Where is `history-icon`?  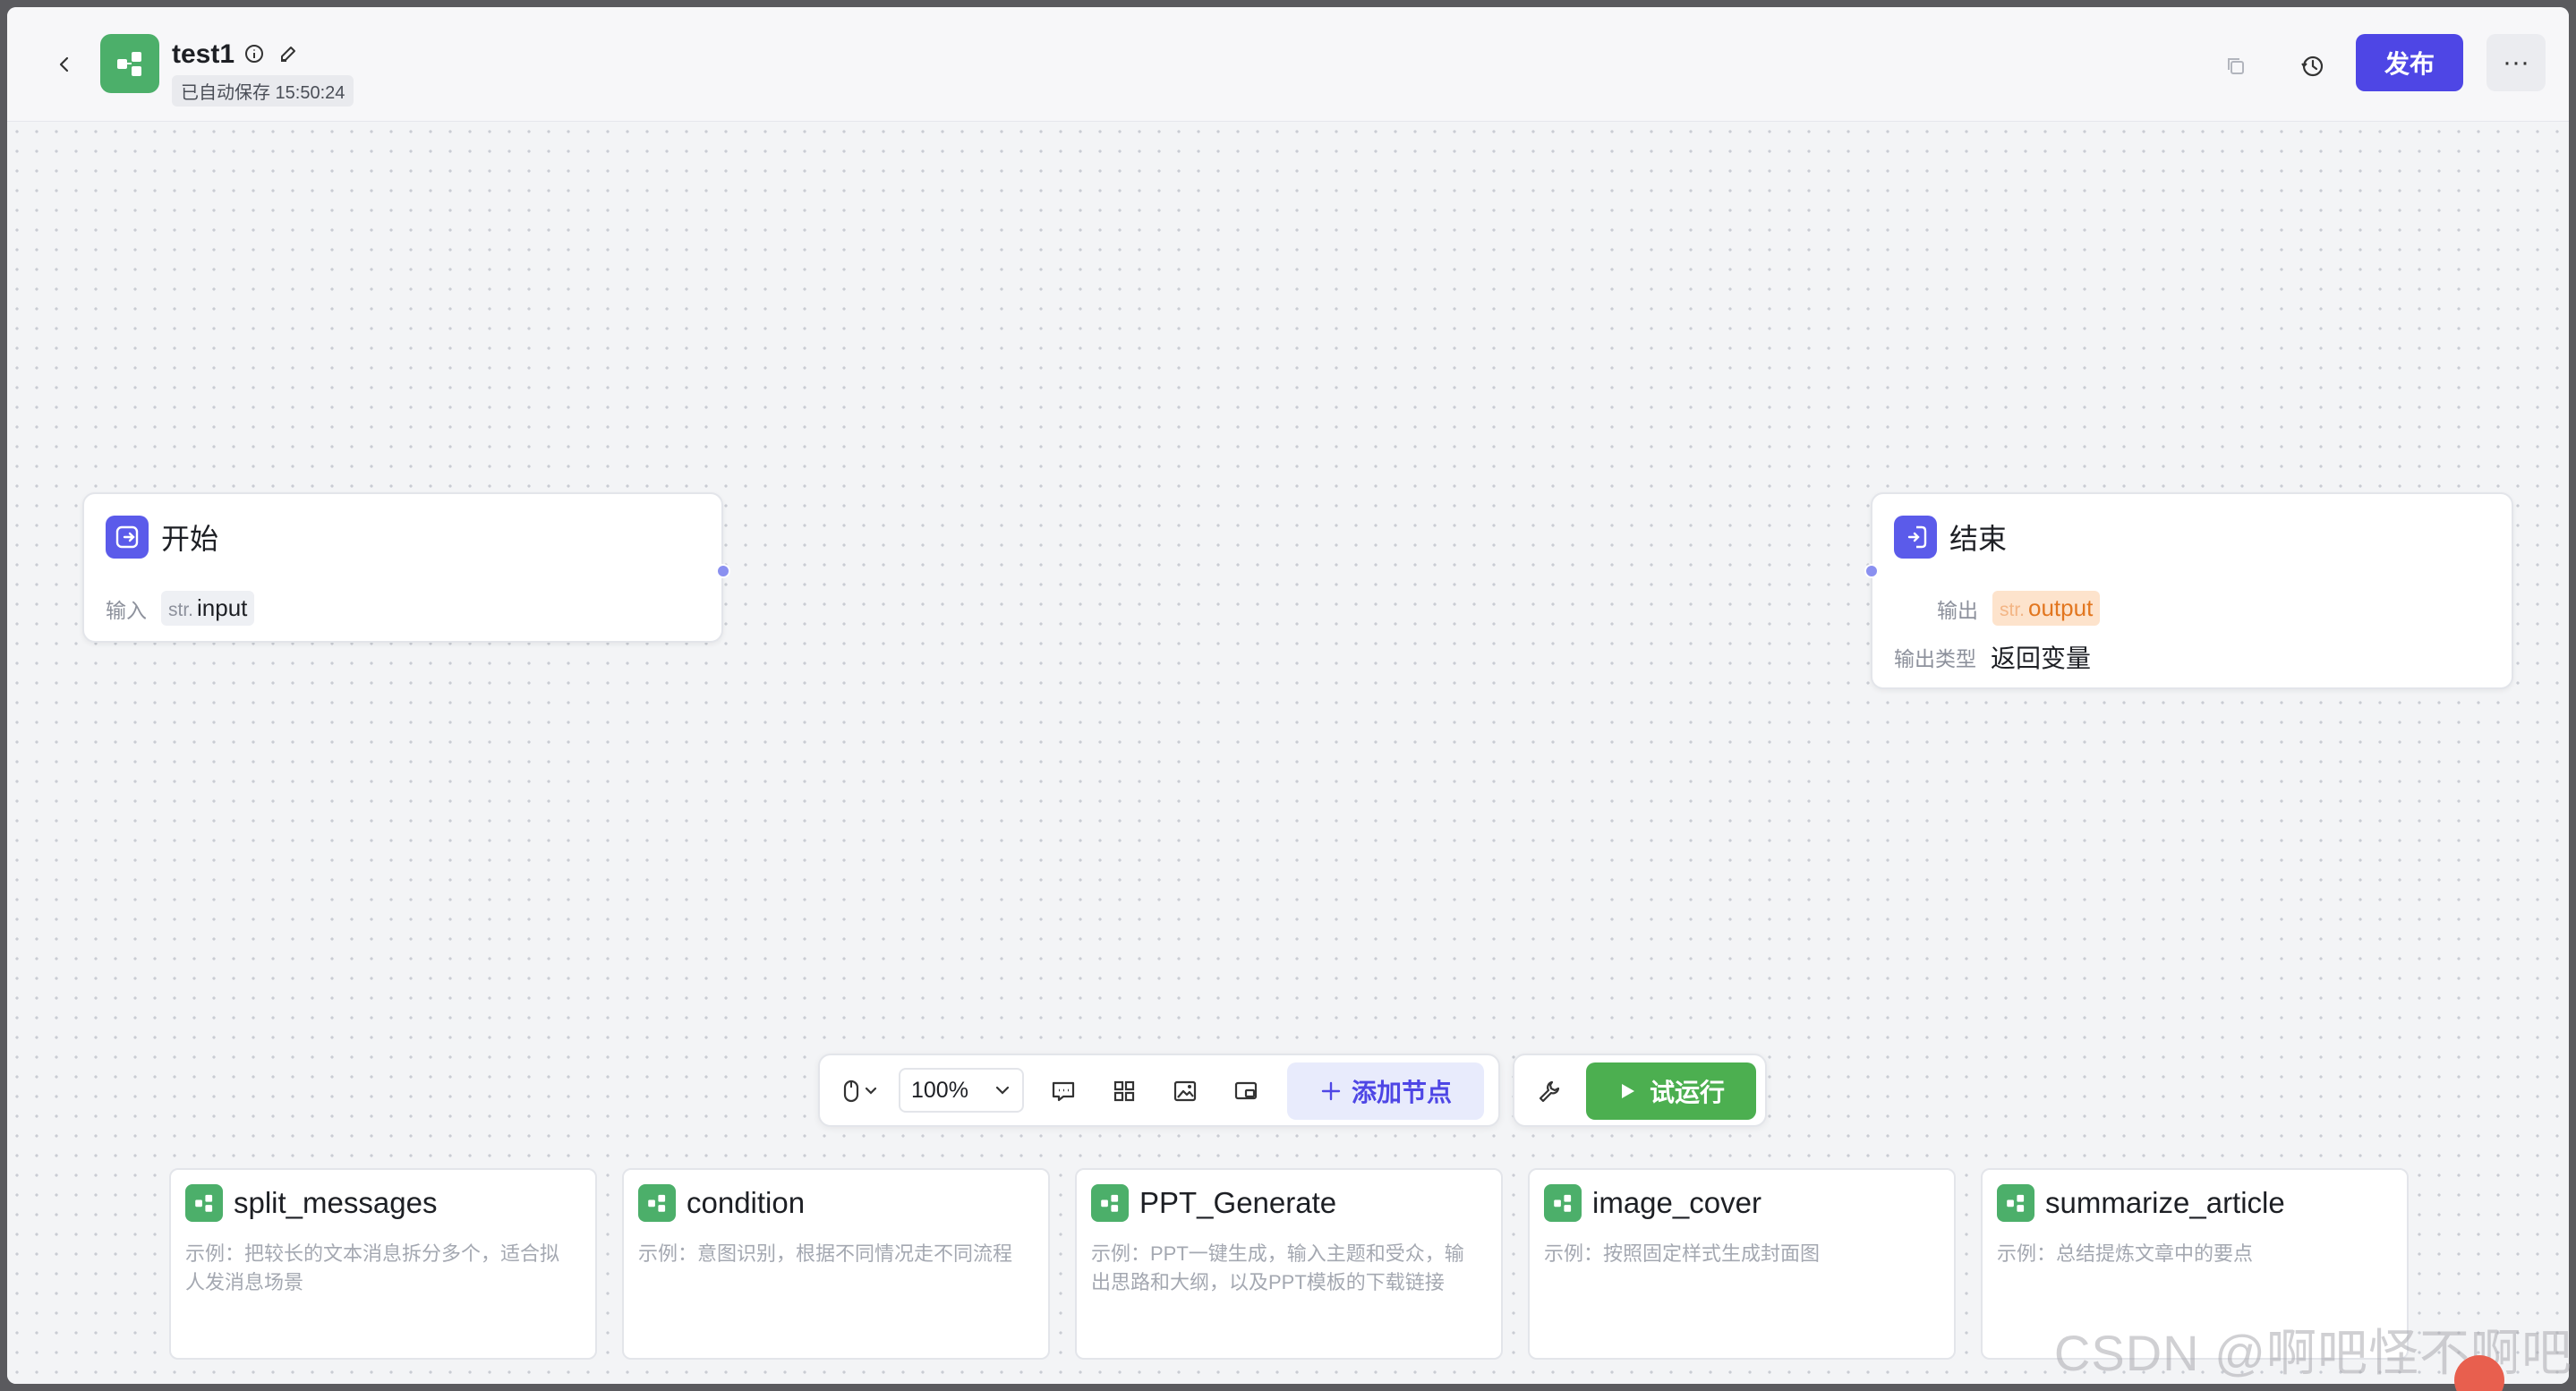
history-icon is located at coordinates (2313, 66).